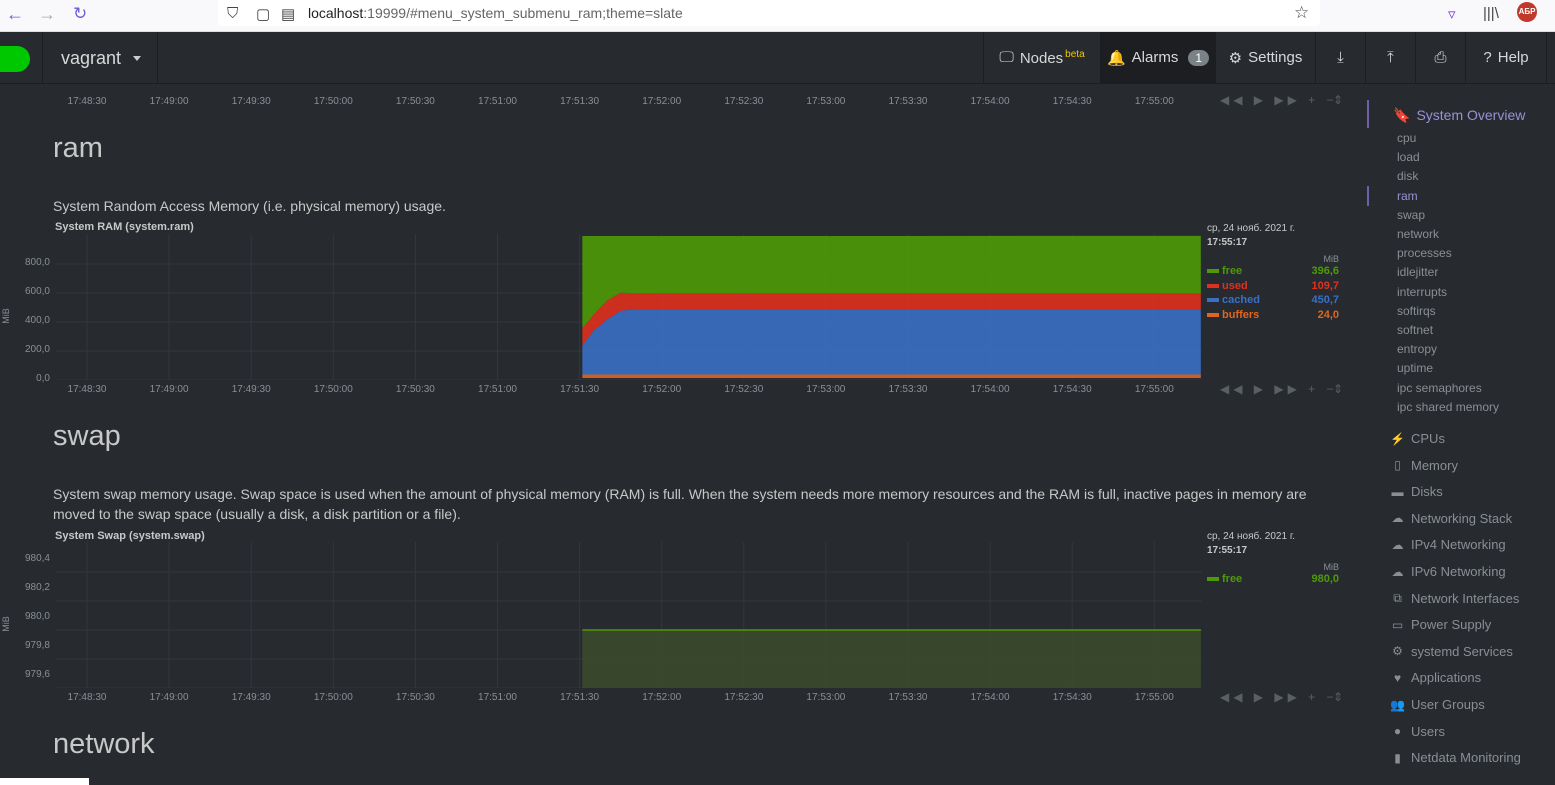 Image resolution: width=1555 pixels, height=785 pixels. Describe the element at coordinates (1422, 292) in the screenshot. I see `sidebar-subitem-interrupts: interrupts` at that location.